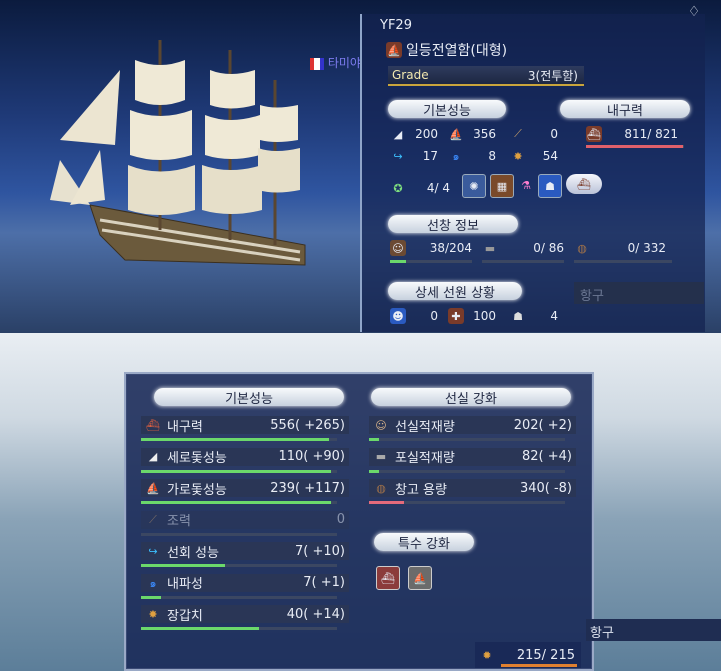 This screenshot has width=721, height=671. Describe the element at coordinates (185, 427) in the screenshot. I see `row-label: 내구력` at that location.